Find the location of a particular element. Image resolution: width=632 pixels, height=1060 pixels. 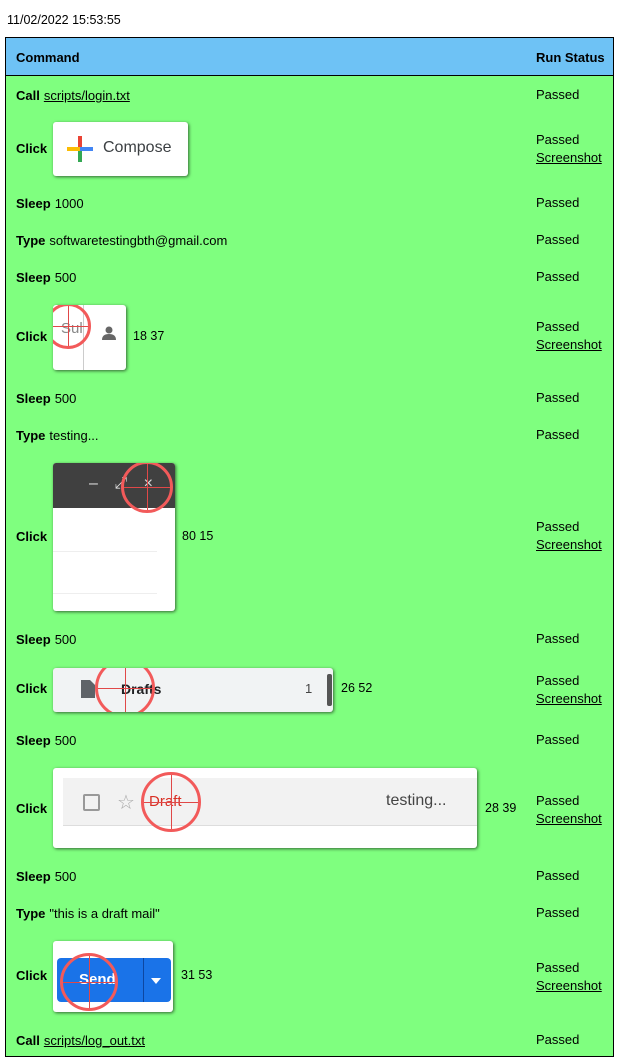

table-header: Command Run Status is located at coordinates (309, 57).